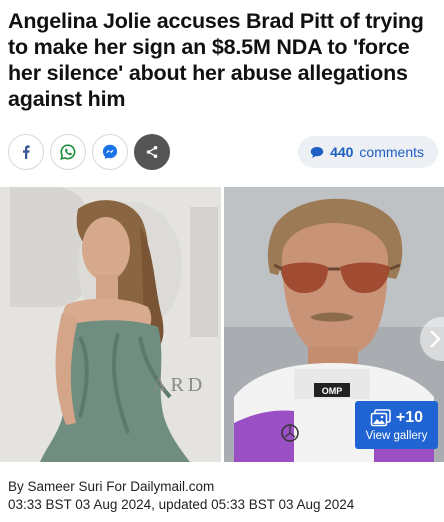 The height and width of the screenshot is (522, 444). I want to click on chevron-right-icon, so click(435, 339).